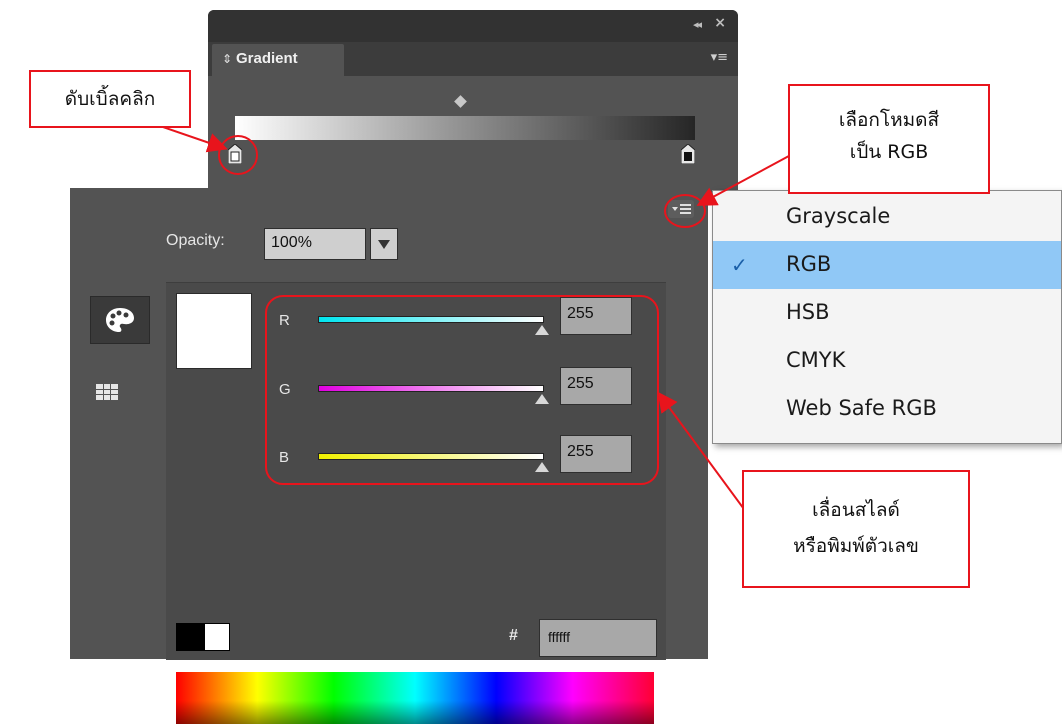 This screenshot has width=1062, height=724. What do you see at coordinates (227, 59) in the screenshot?
I see `tab-toggle-arrows-icon: ⇕` at bounding box center [227, 59].